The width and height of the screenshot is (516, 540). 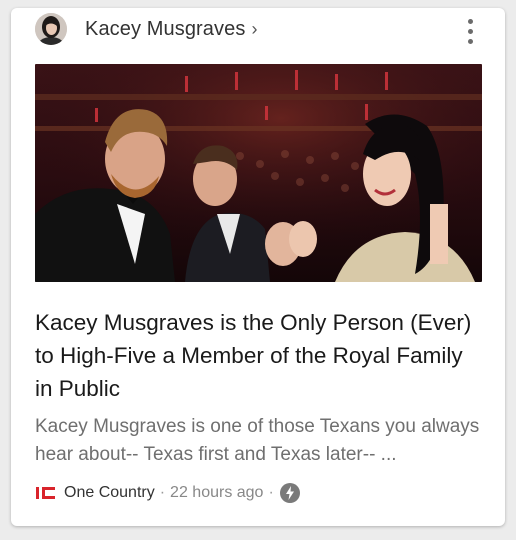 I want to click on publisher-name: One Country, so click(x=109, y=493).